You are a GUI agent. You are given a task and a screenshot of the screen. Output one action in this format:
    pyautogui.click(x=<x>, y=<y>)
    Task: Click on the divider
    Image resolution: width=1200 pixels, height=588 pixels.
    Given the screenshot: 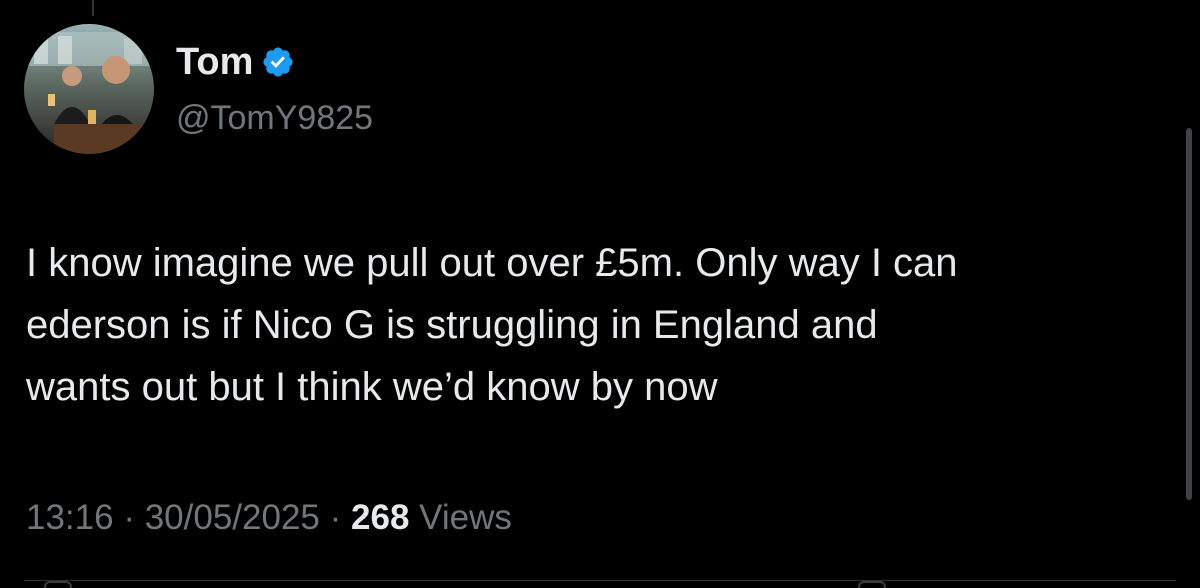 What is the action you would take?
    pyautogui.click(x=600, y=580)
    